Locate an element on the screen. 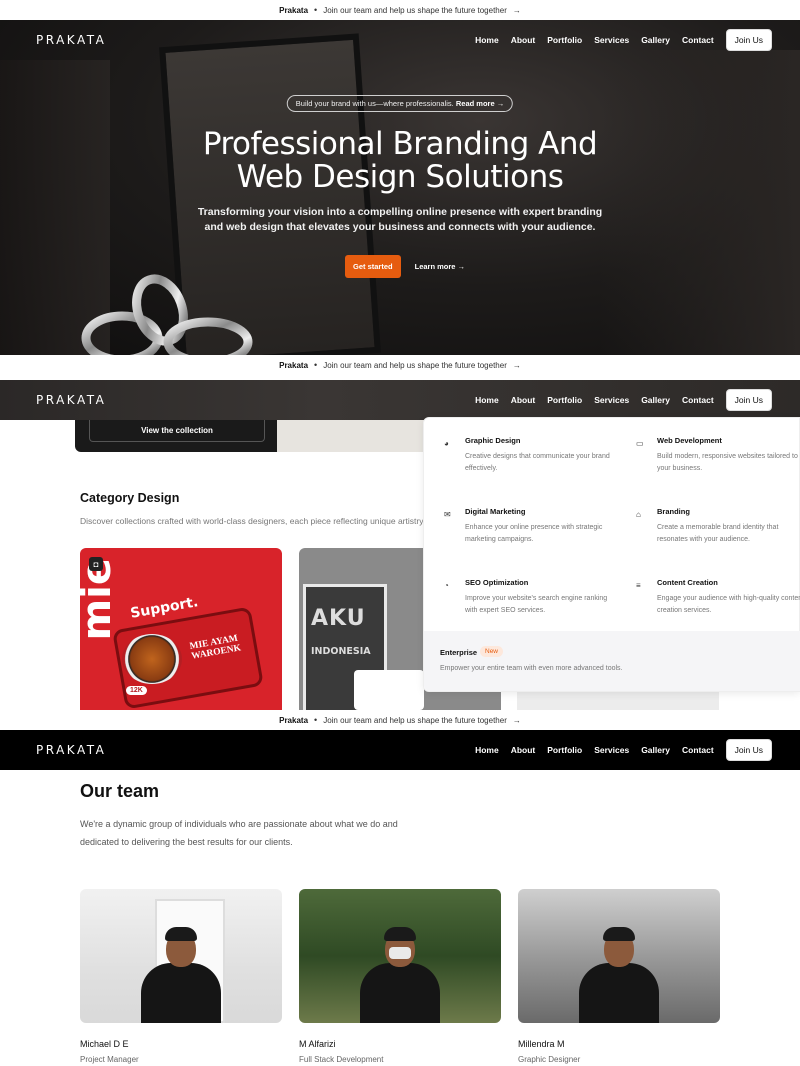  card-indonesia-text: INDONESIA is located at coordinates (341, 651).